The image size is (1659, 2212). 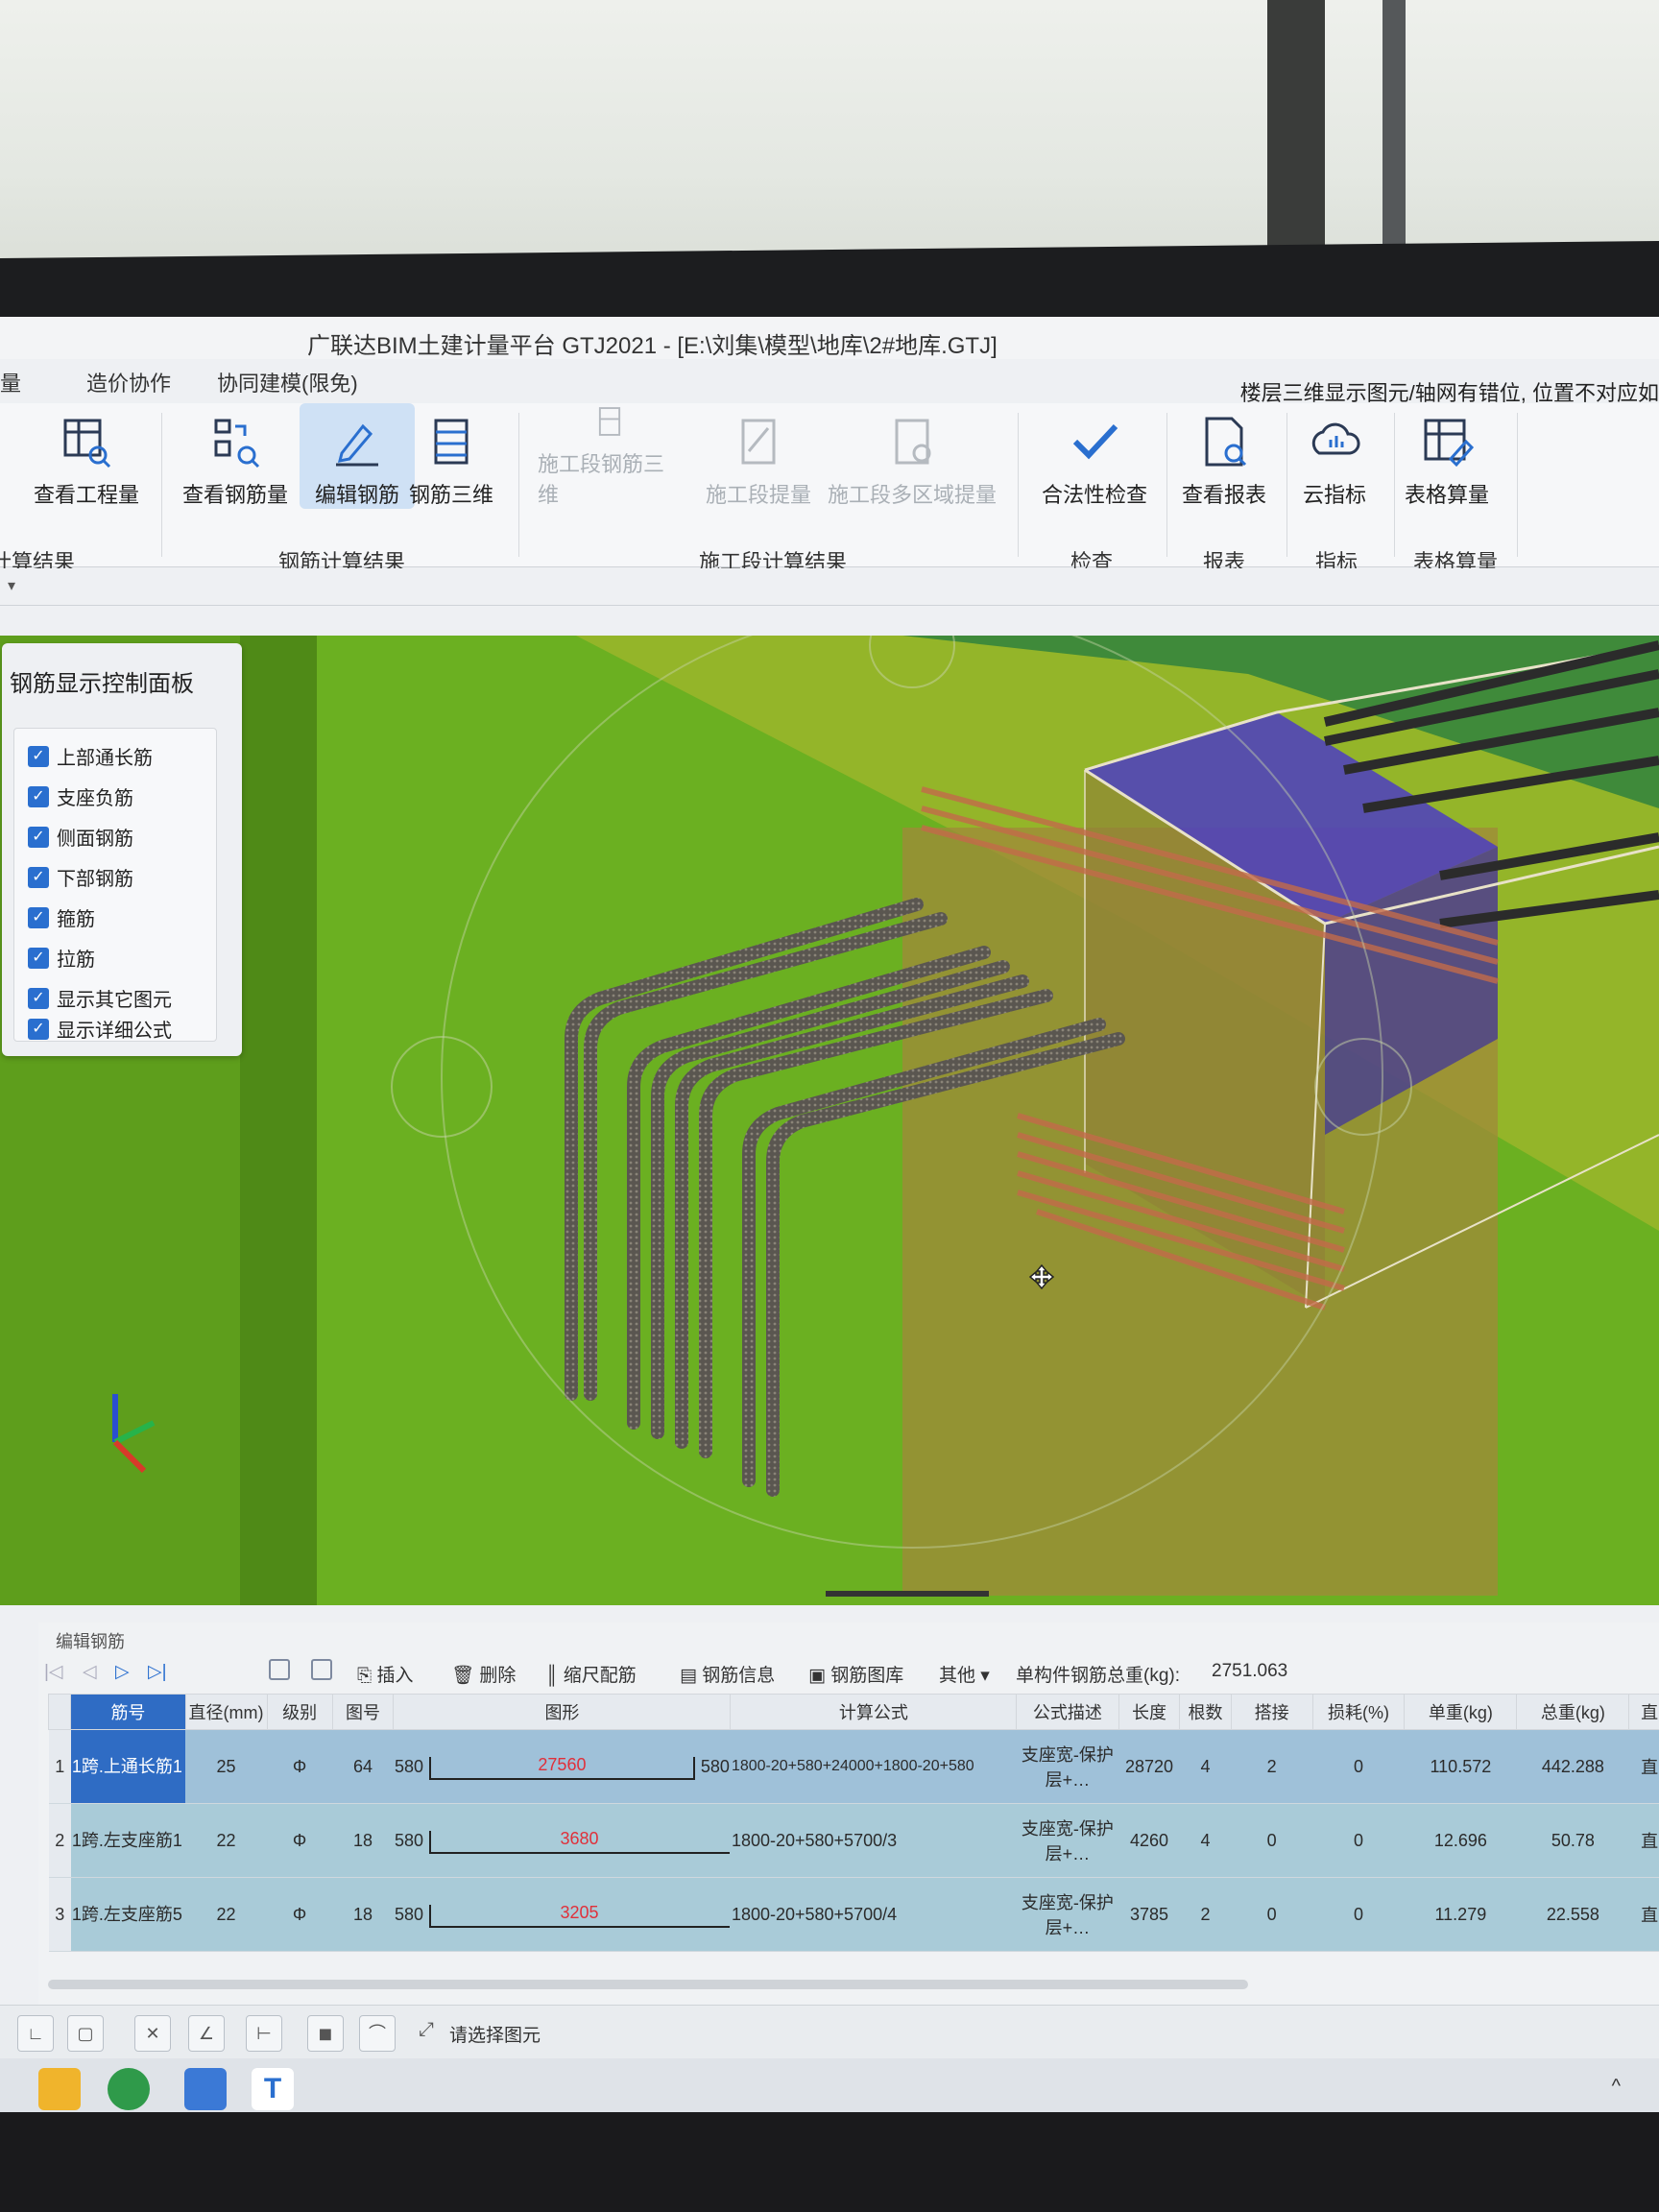 I want to click on column-header: 直, so click(x=1643, y=1712).